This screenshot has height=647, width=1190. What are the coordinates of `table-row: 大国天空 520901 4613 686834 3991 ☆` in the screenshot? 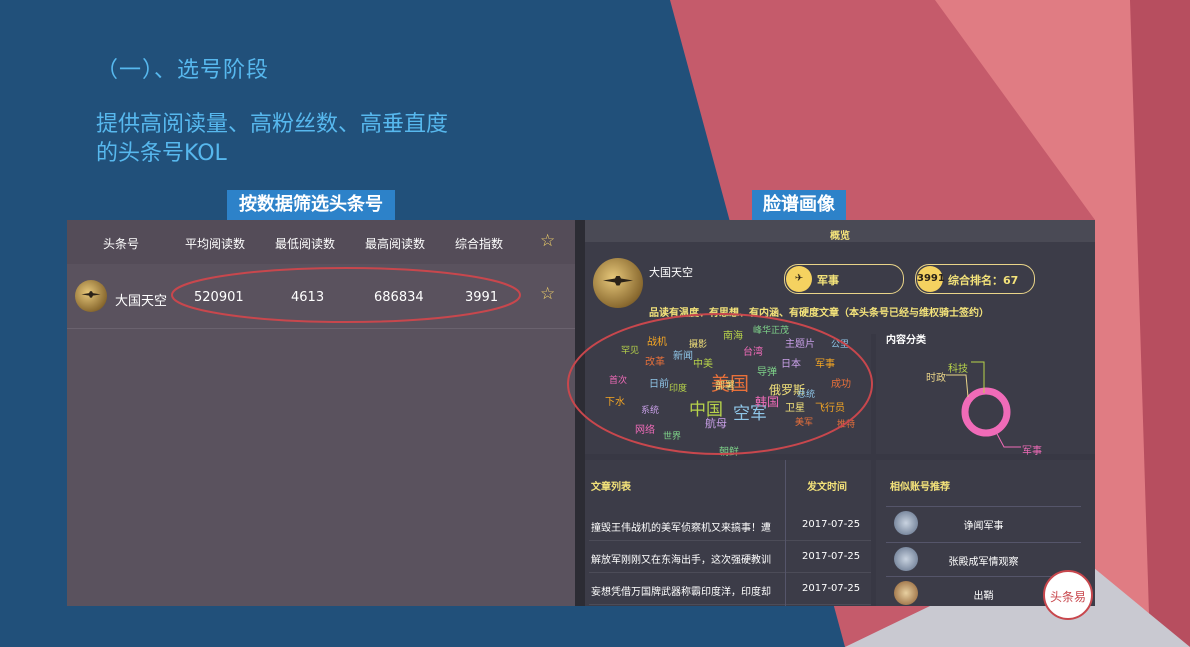 It's located at (321, 297).